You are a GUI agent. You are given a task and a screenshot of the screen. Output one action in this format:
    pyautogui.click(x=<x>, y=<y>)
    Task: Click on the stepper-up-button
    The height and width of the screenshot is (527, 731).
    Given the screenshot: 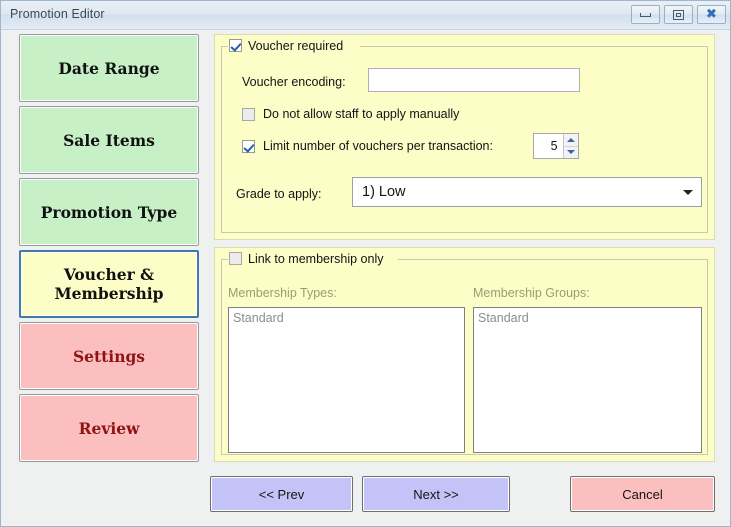 What is the action you would take?
    pyautogui.click(x=570, y=140)
    